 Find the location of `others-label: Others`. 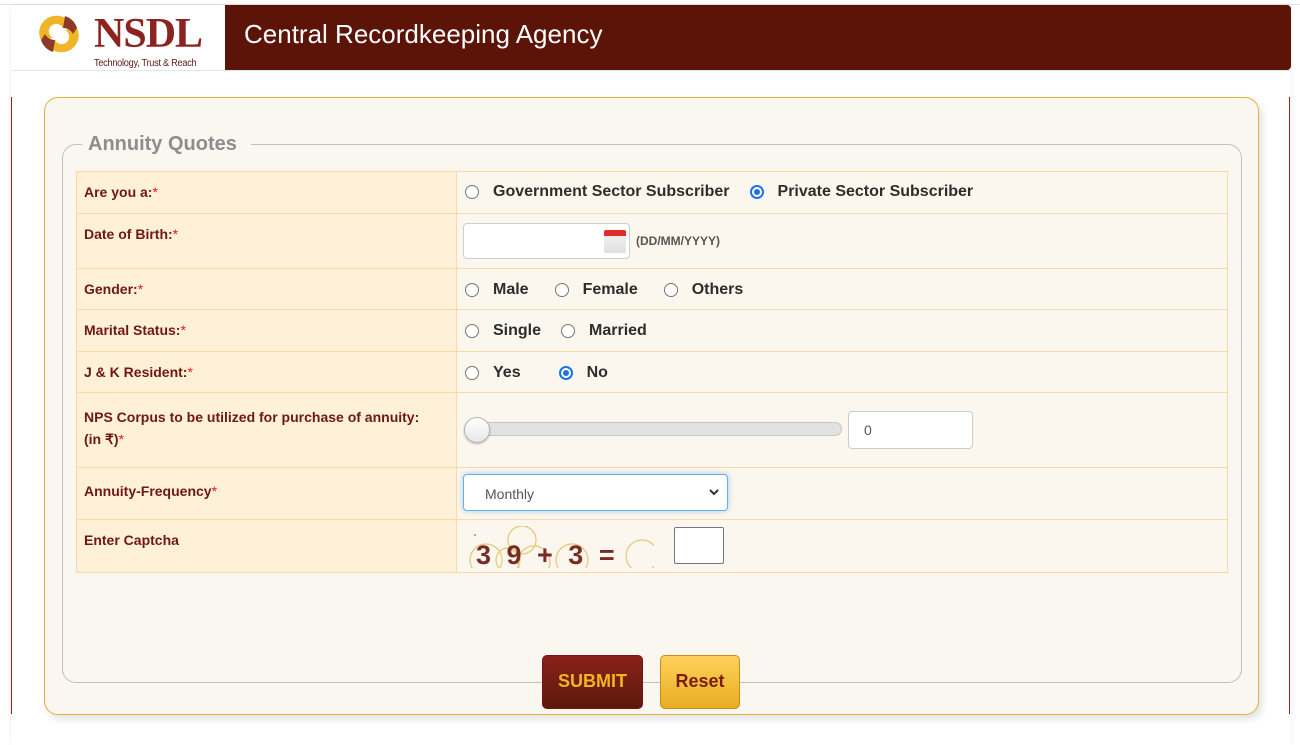

others-label: Others is located at coordinates (718, 290).